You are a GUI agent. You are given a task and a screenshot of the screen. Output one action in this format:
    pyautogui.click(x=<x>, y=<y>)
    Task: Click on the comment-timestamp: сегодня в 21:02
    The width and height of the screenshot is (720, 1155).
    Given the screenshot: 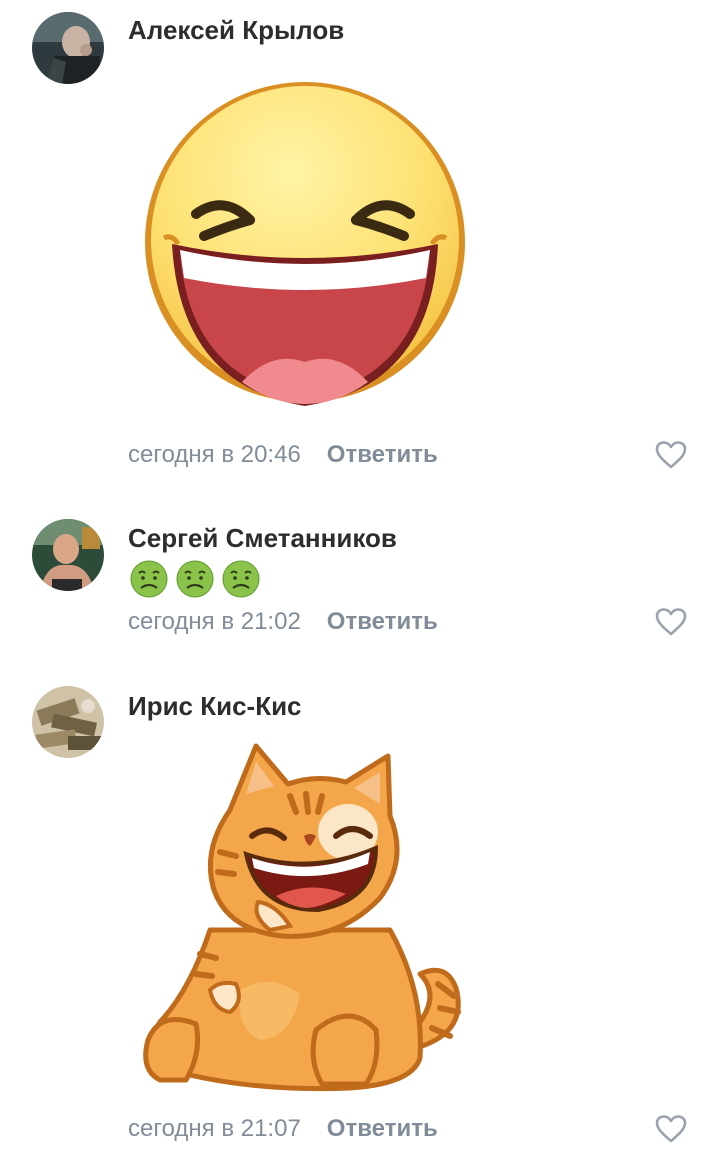 What is the action you would take?
    pyautogui.click(x=214, y=621)
    